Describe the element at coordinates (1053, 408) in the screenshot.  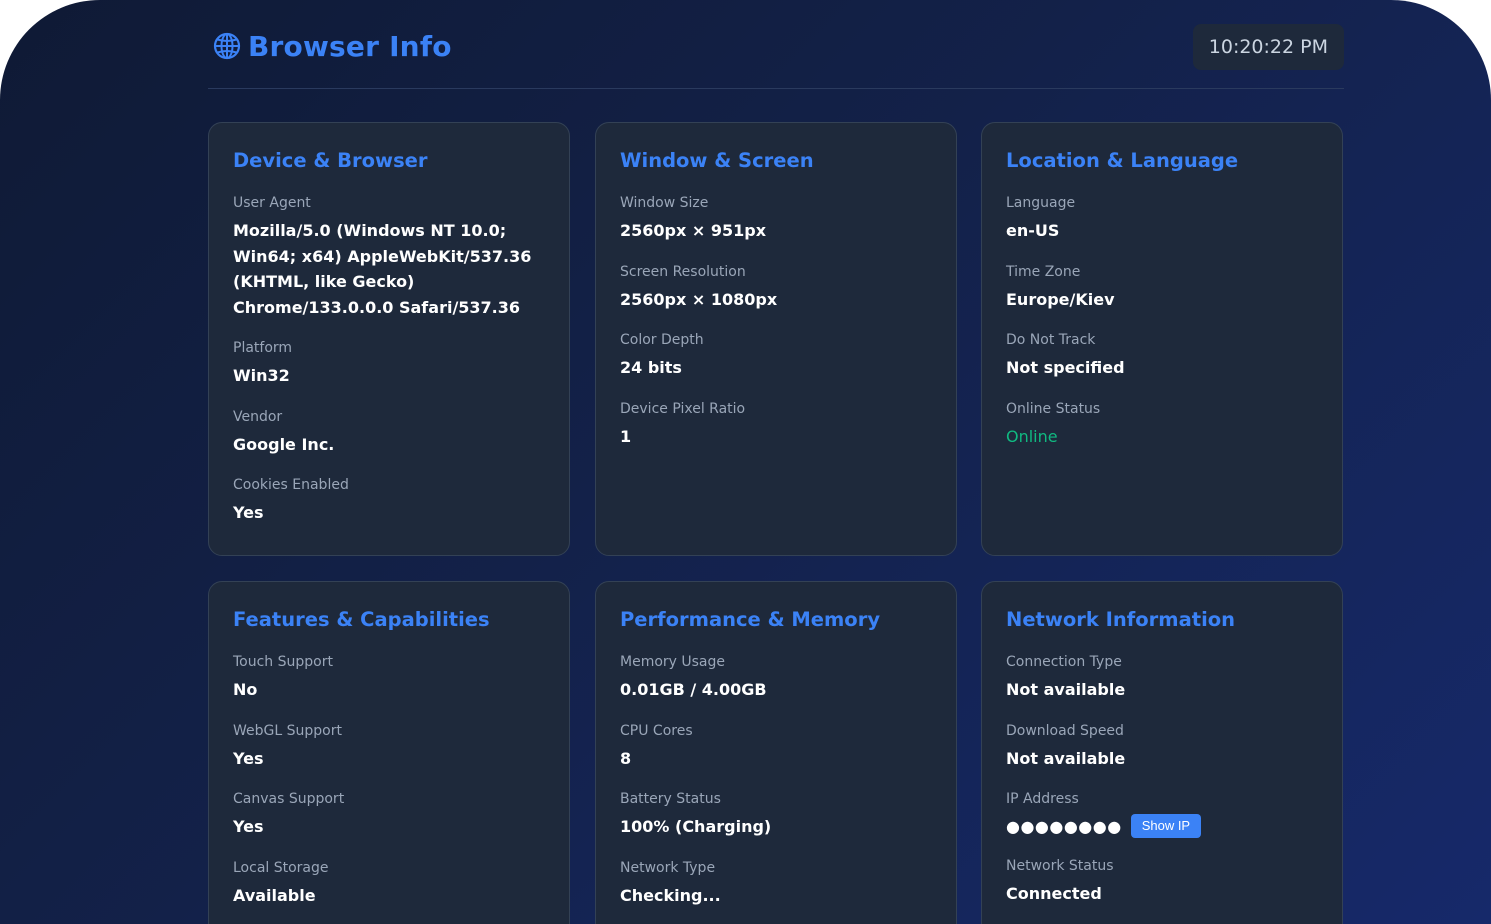
I see `field-label: Online Status` at that location.